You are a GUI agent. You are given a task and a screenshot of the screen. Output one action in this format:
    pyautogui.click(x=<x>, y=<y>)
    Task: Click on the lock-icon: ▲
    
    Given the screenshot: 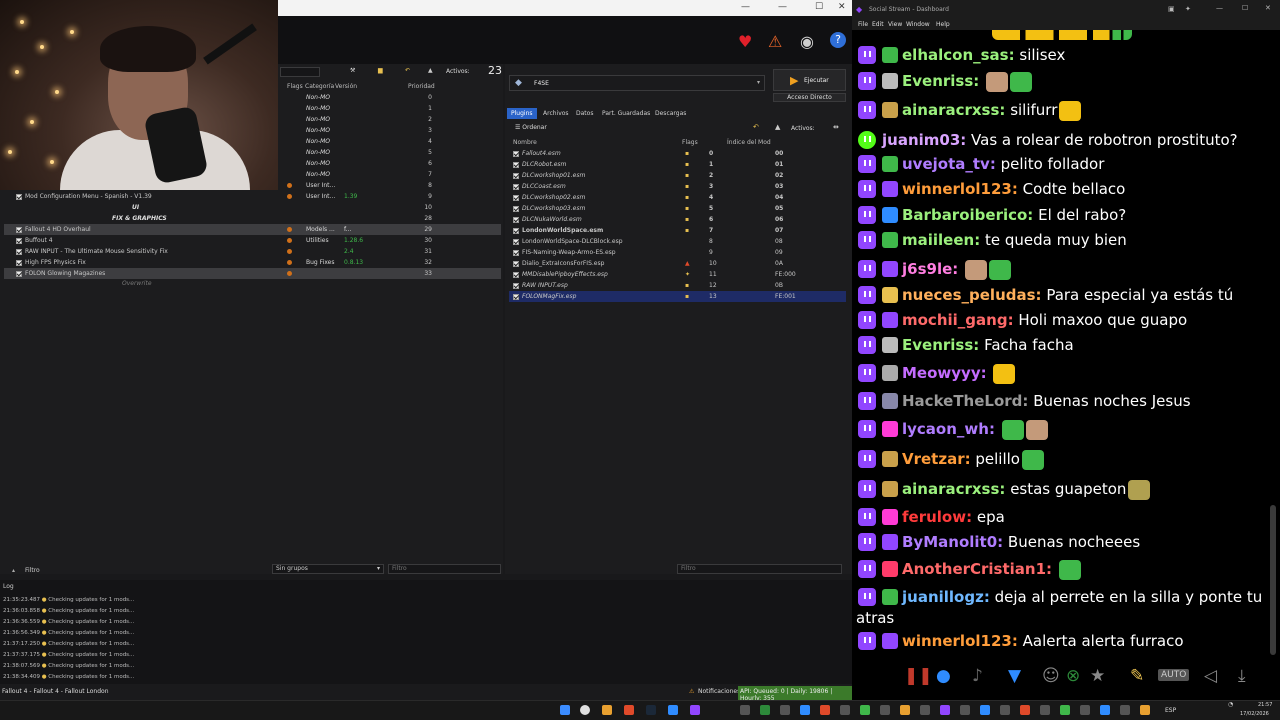 What is the action you would take?
    pyautogui.click(x=777, y=127)
    